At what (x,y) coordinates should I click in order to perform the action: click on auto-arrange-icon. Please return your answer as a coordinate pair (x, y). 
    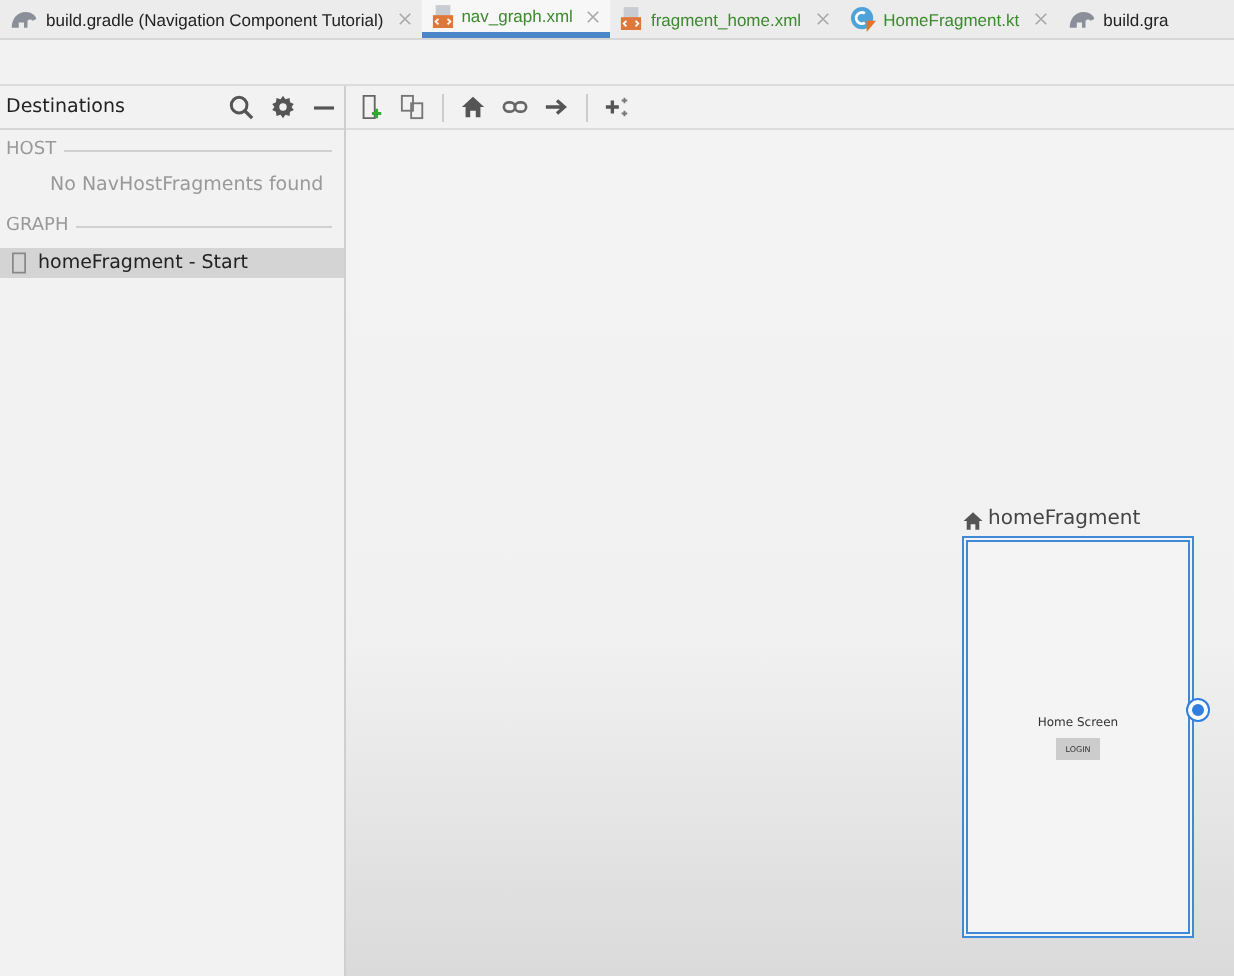
    Looking at the image, I should click on (617, 107).